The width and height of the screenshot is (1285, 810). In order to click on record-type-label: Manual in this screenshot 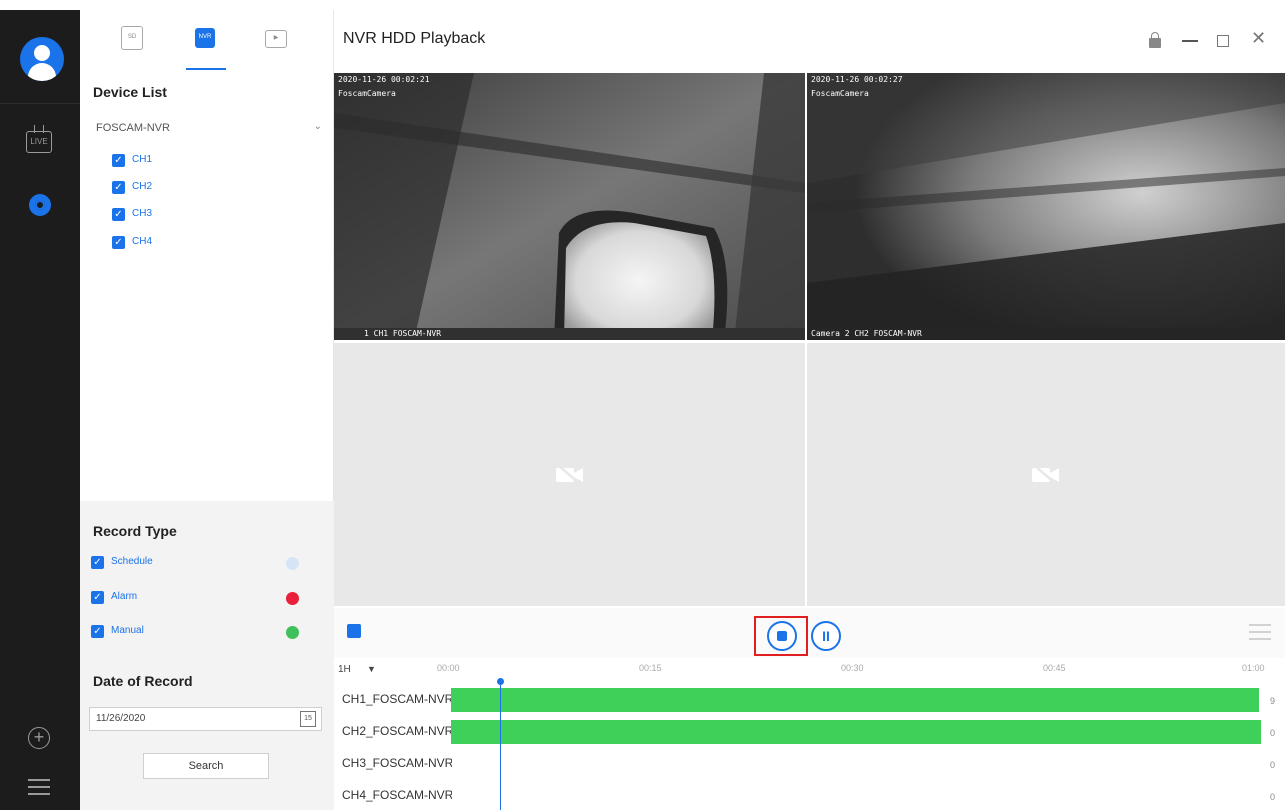, I will do `click(127, 630)`.